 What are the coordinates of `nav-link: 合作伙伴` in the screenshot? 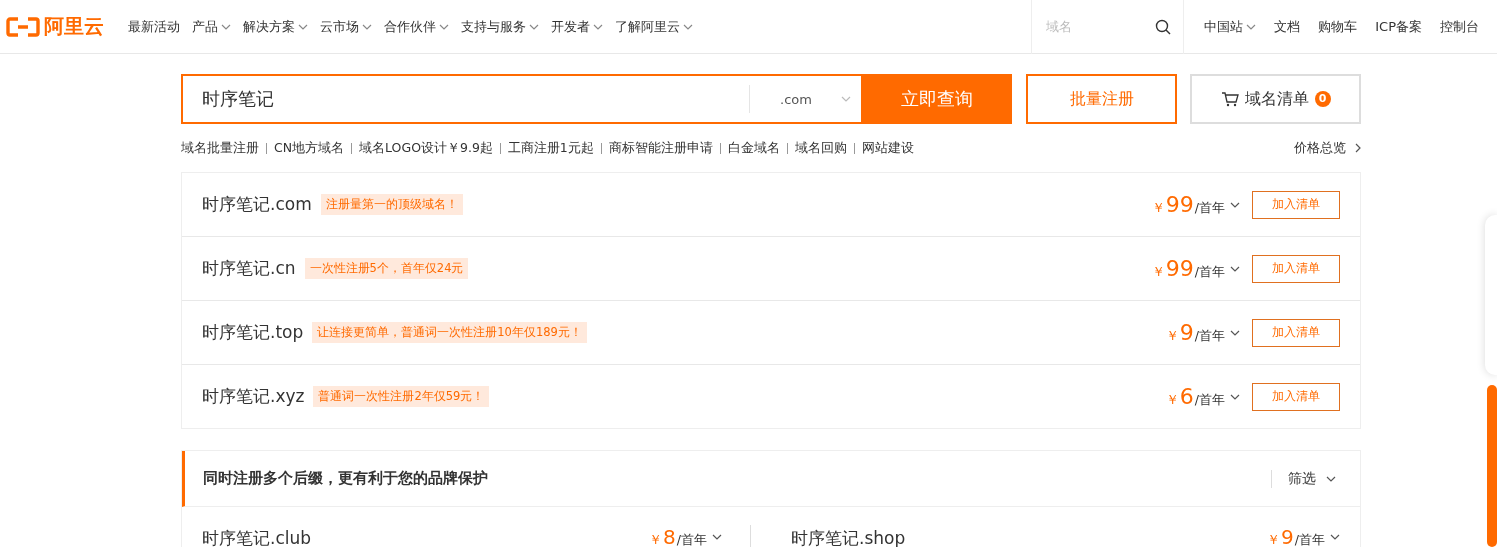 It's located at (416, 26).